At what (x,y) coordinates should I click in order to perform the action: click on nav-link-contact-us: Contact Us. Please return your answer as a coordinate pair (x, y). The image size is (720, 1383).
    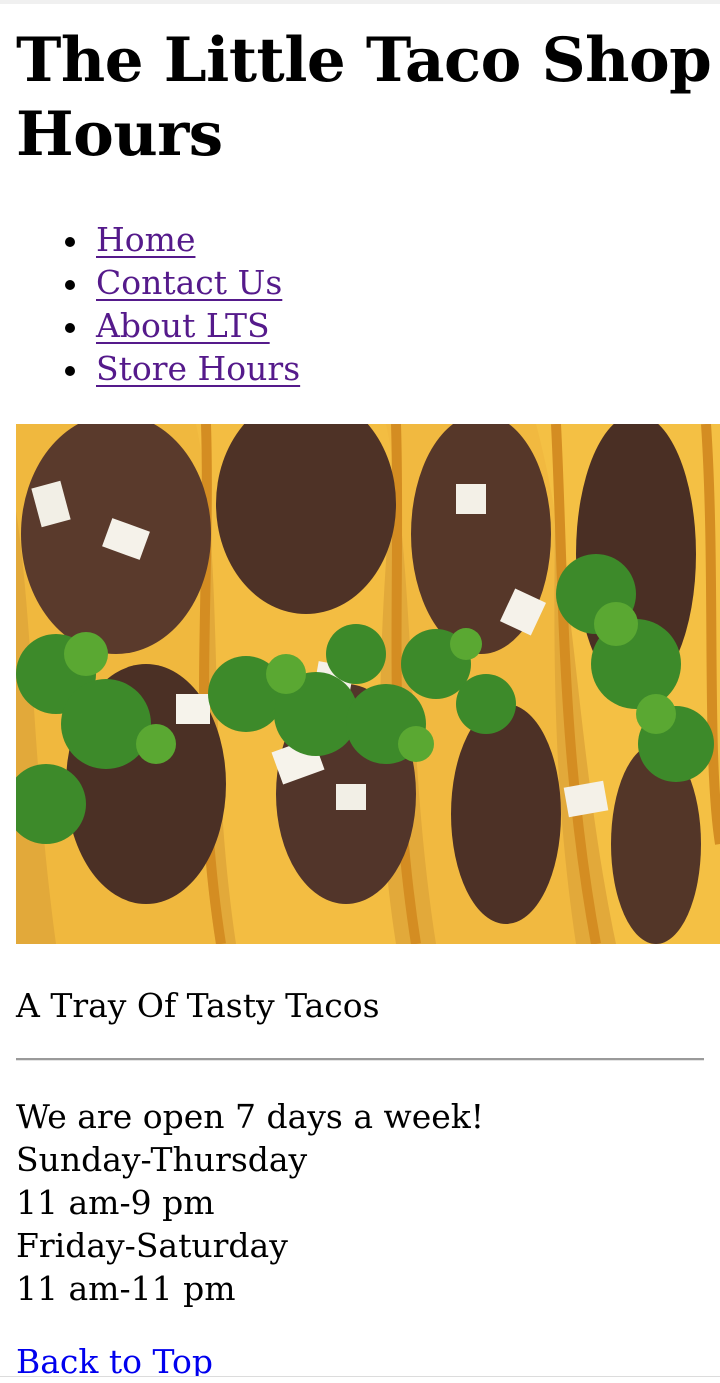
    Looking at the image, I should click on (189, 282).